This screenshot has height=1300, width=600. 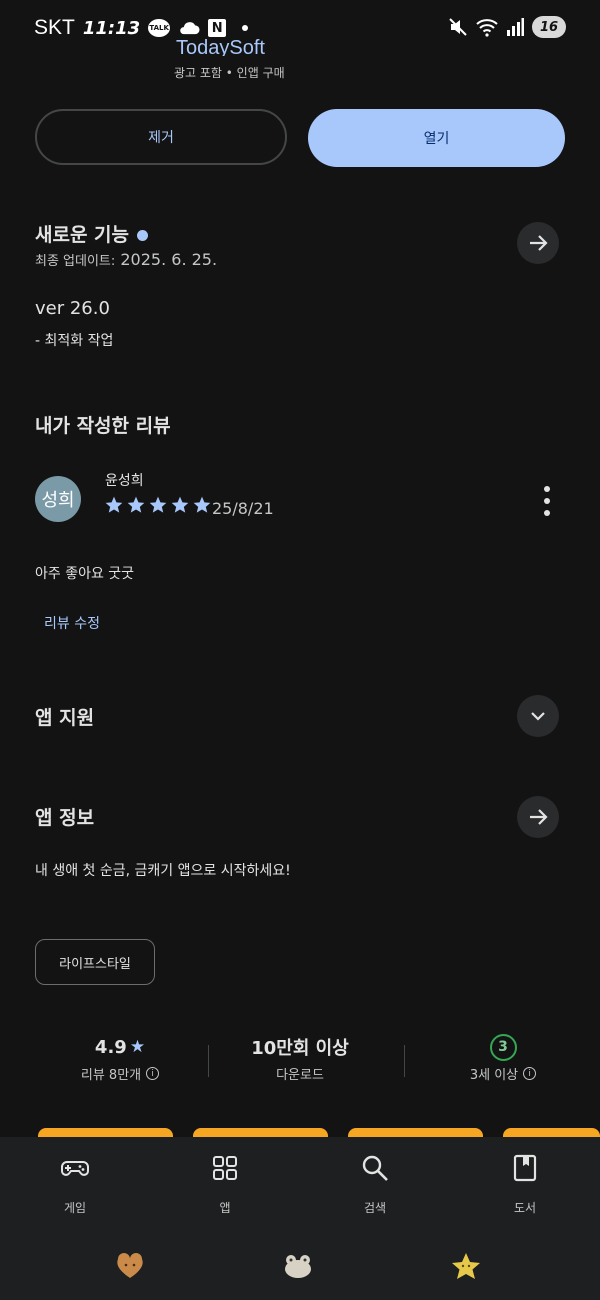 I want to click on book-icon, so click(x=525, y=1168).